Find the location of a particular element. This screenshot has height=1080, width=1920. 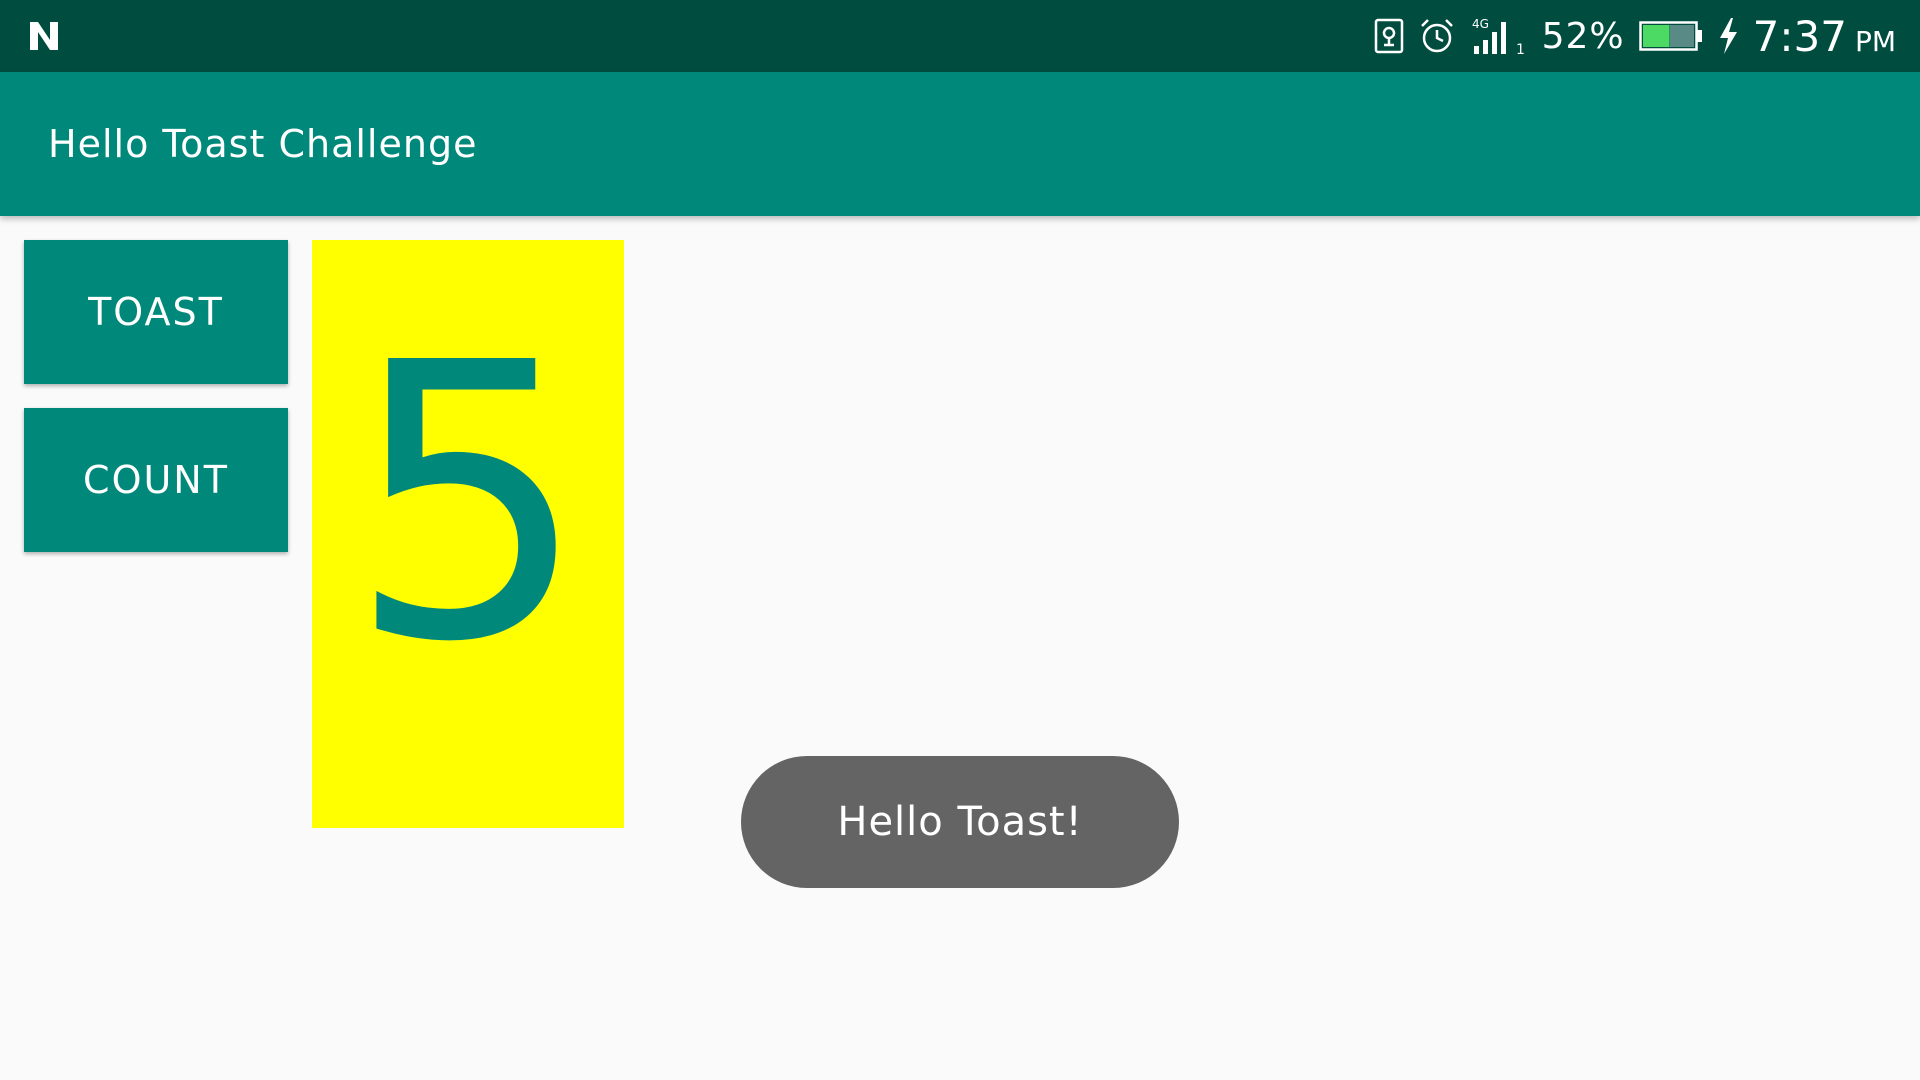

toast-message: Hello Toast! is located at coordinates (960, 822).